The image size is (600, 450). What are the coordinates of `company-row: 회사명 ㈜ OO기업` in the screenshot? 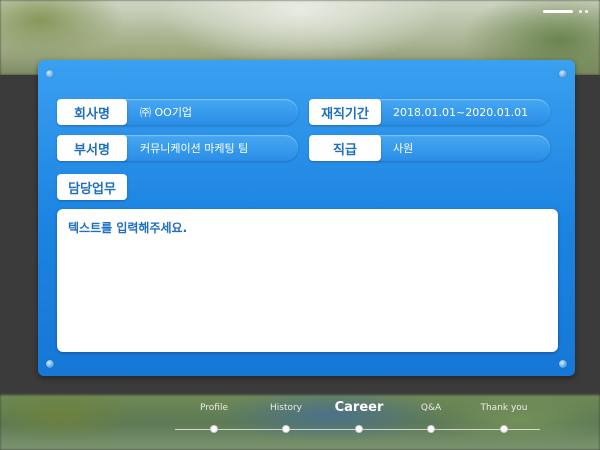 It's located at (177, 112).